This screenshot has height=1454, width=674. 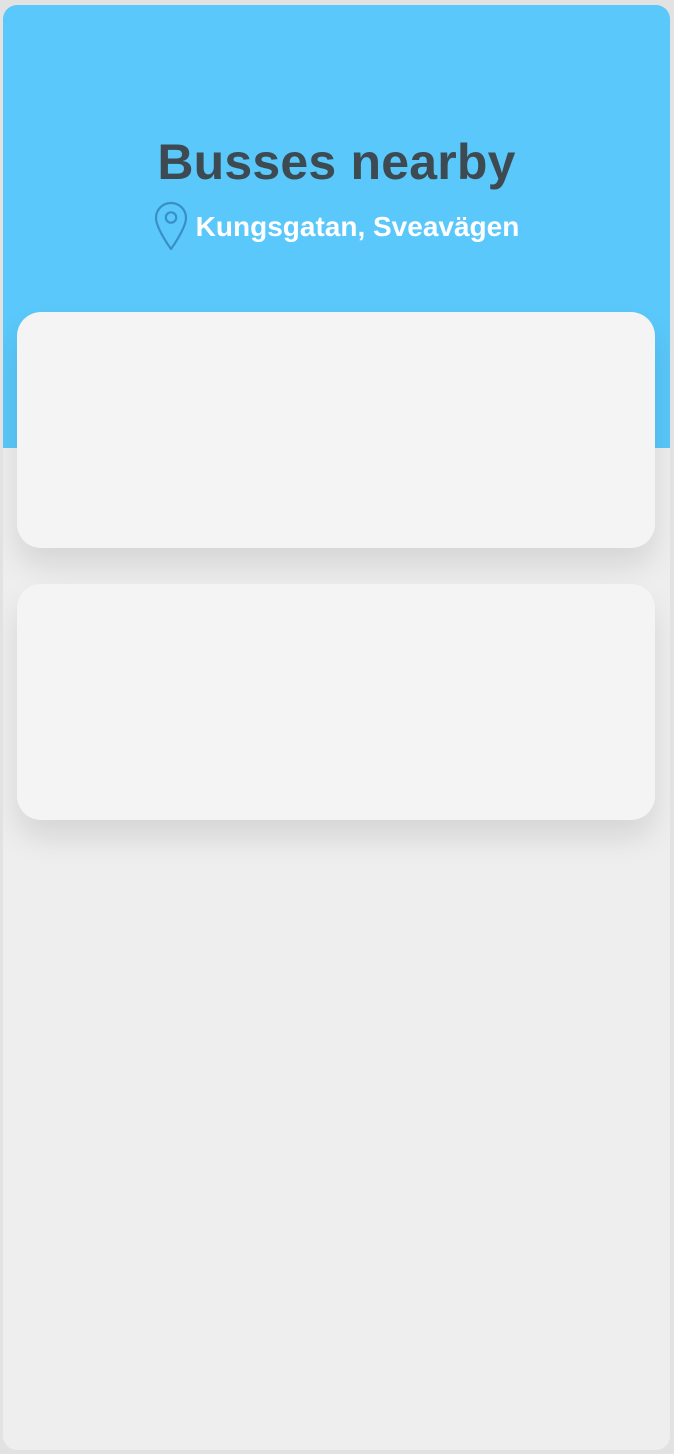 I want to click on location-row: Kungsgatan, Sveavägen, so click(x=336, y=226).